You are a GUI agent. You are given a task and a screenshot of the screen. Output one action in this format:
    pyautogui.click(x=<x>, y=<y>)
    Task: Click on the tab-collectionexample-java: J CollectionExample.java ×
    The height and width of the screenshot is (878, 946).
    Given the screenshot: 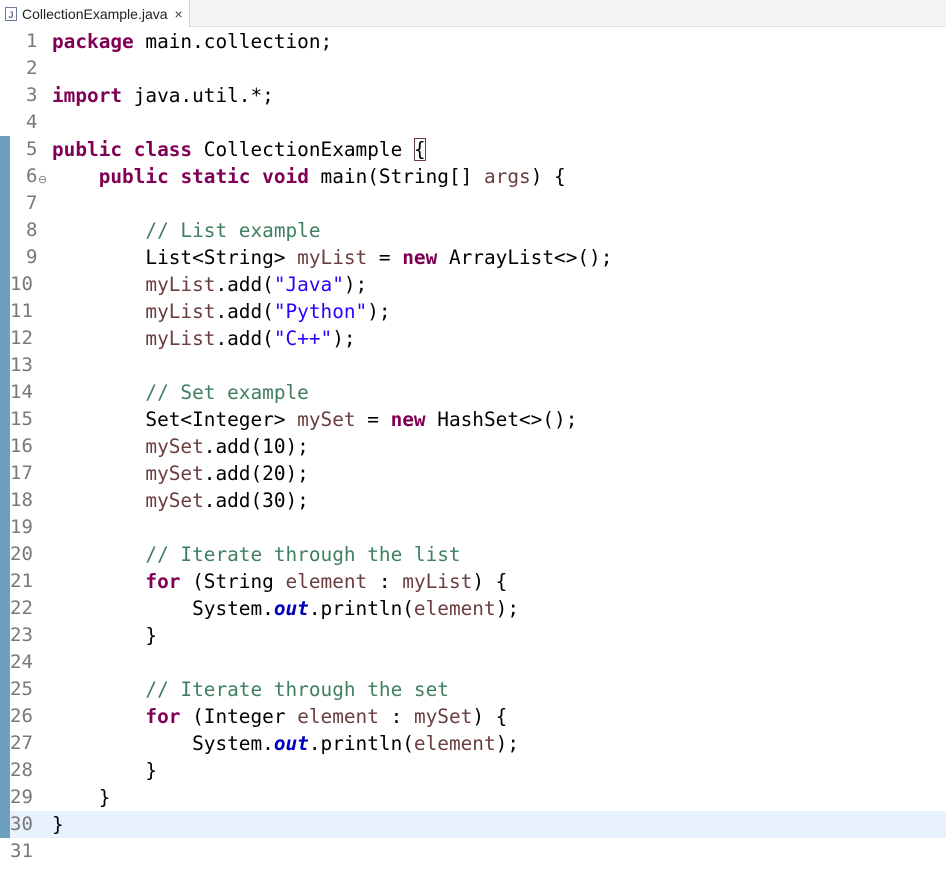 What is the action you would take?
    pyautogui.click(x=95, y=13)
    